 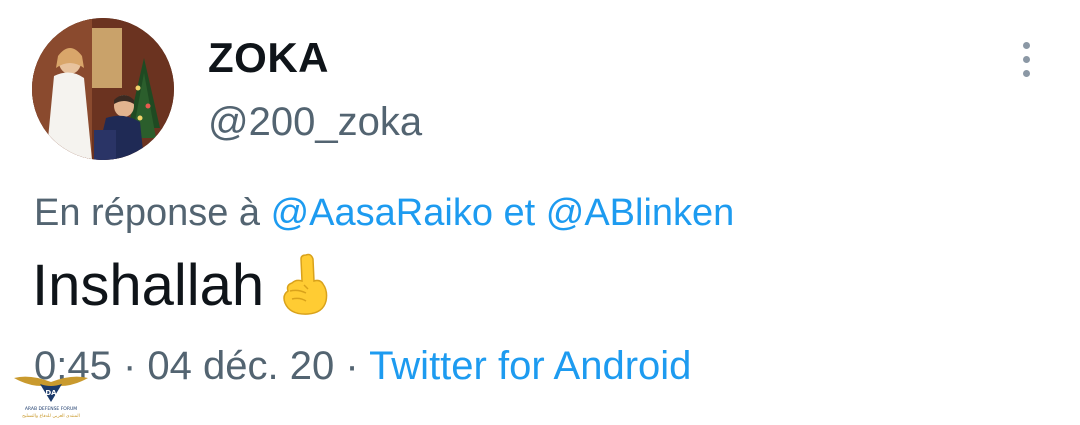 I want to click on tweet-body: Inshallah, so click(x=148, y=285).